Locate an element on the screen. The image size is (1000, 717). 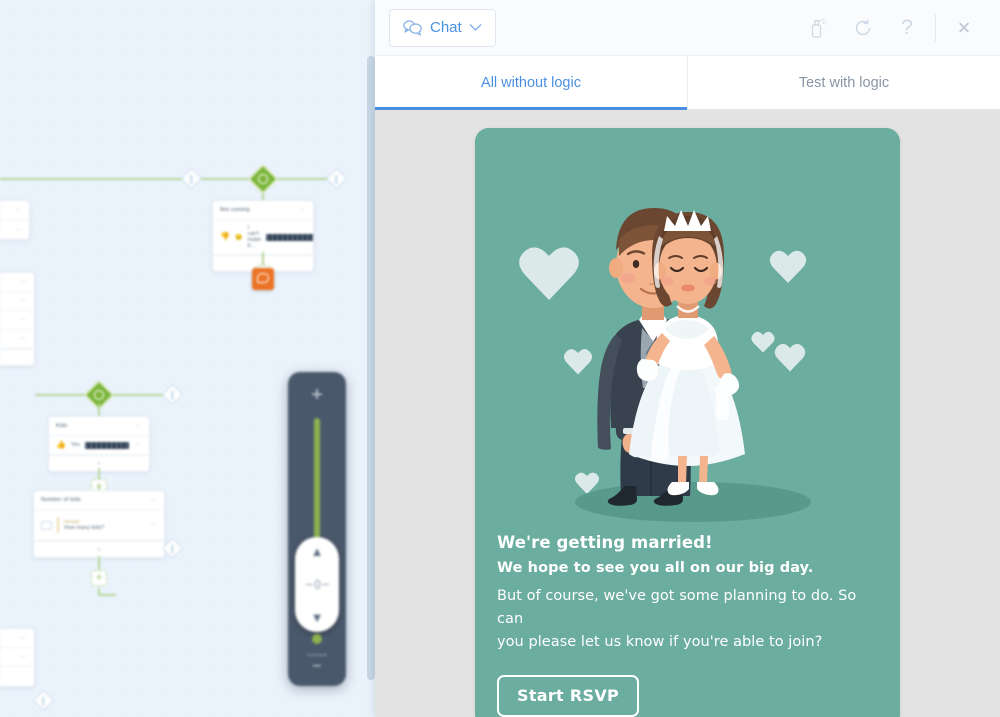
help-glyph: ? is located at coordinates (907, 27).